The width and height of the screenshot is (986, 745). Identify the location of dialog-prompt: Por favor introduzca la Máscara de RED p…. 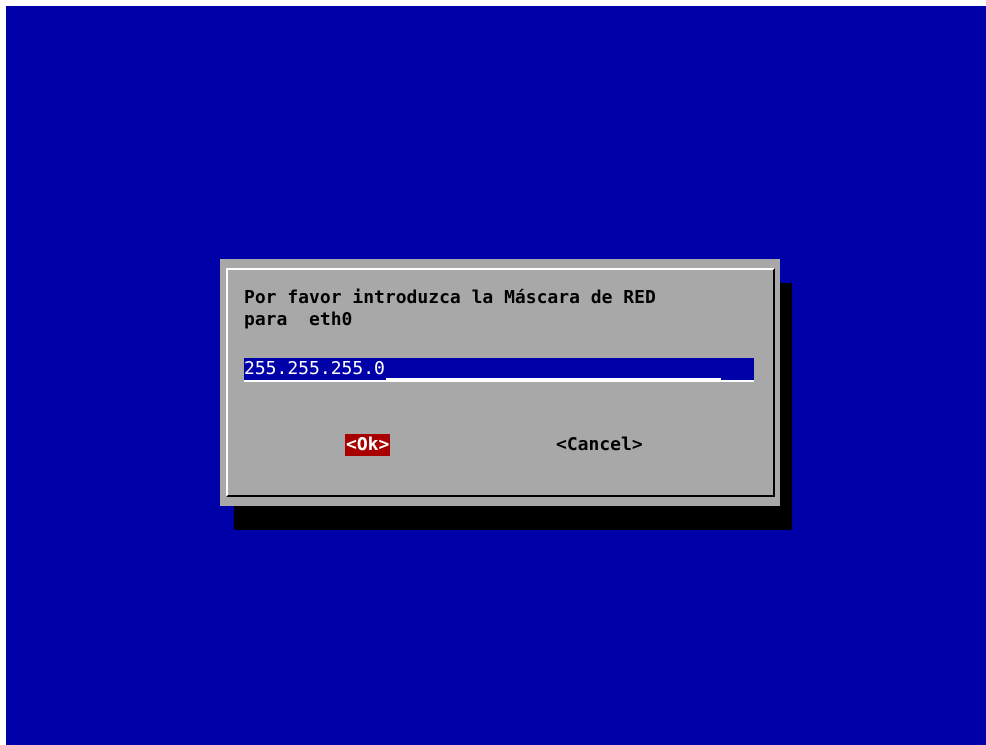
(450, 309).